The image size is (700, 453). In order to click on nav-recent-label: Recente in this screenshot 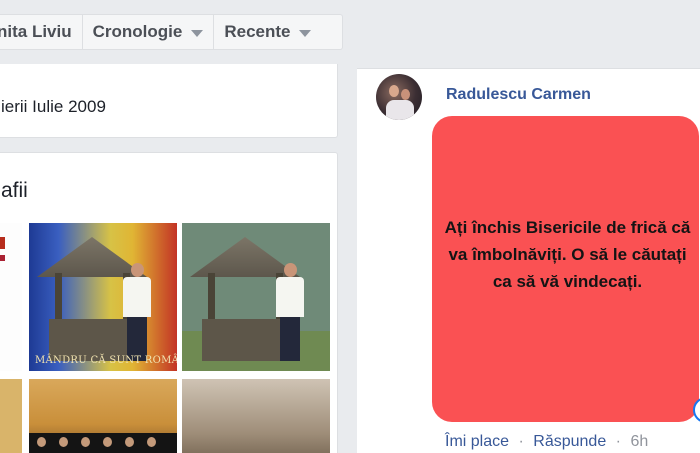, I will do `click(257, 31)`.